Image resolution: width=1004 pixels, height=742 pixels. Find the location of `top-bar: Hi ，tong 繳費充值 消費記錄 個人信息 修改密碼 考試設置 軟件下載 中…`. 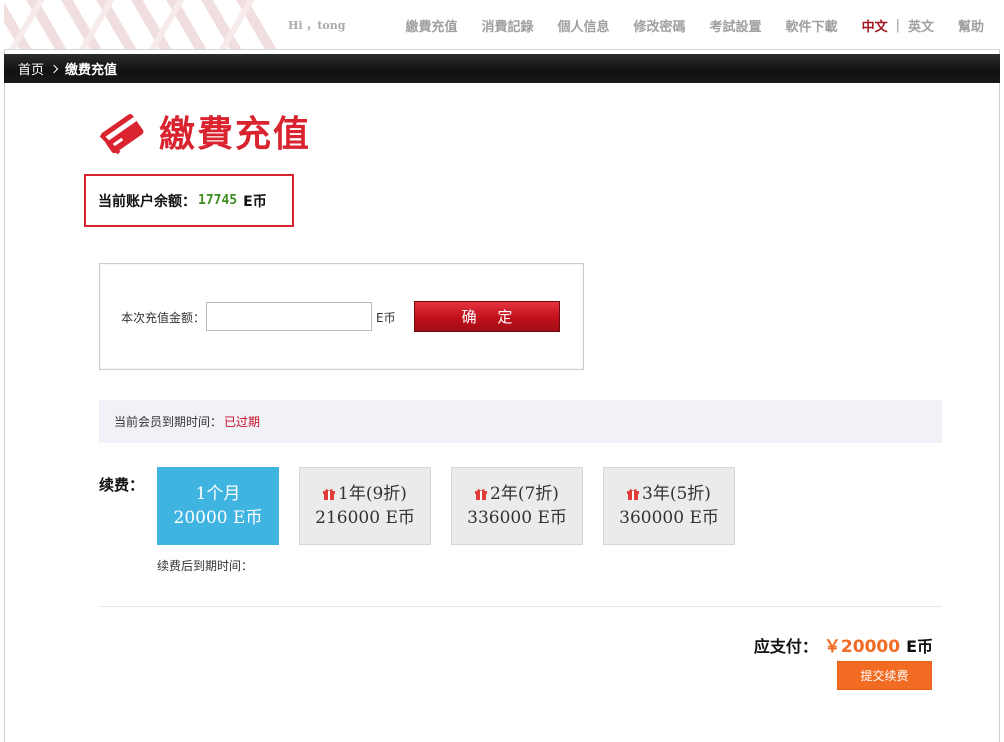

top-bar: Hi ，tong 繳費充值 消費記錄 個人信息 修改密碼 考試設置 軟件下載 中… is located at coordinates (502, 25).